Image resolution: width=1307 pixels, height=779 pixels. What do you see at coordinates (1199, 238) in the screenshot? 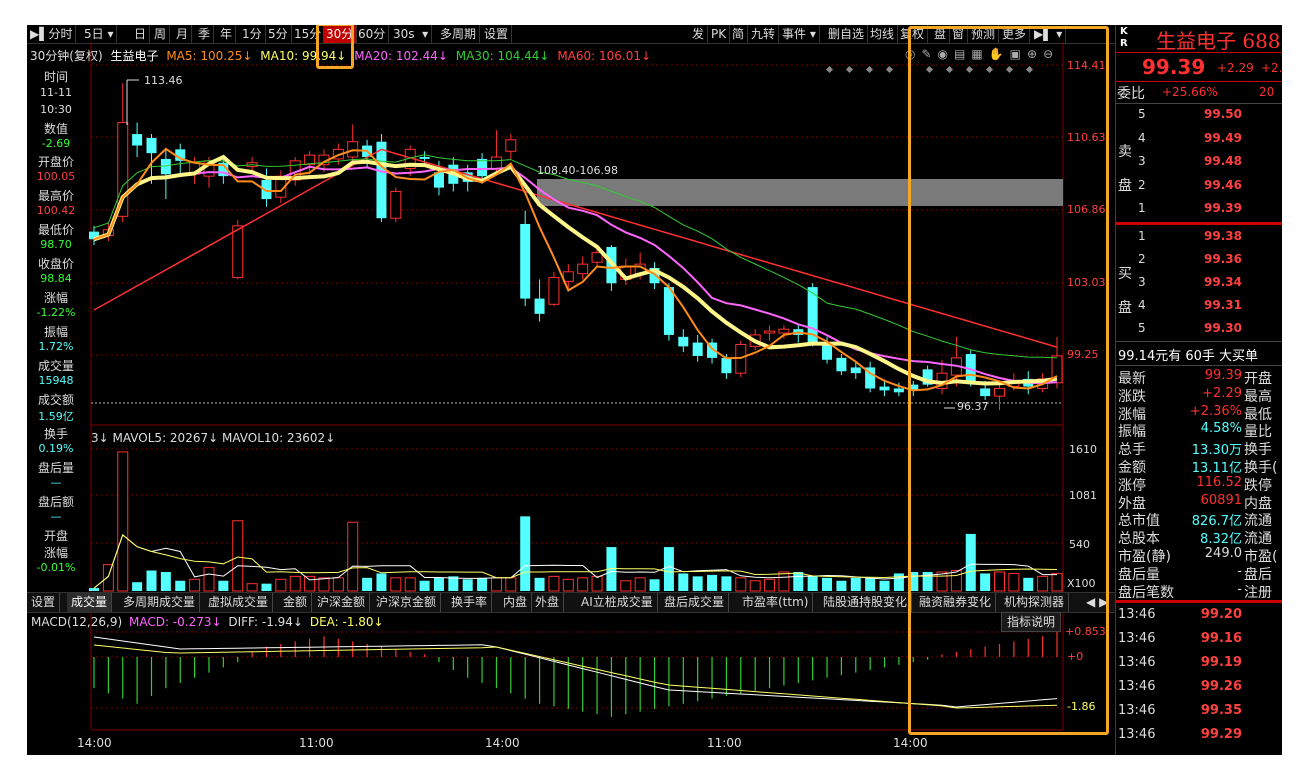
I see `buy-level-row: 1 99.38` at bounding box center [1199, 238].